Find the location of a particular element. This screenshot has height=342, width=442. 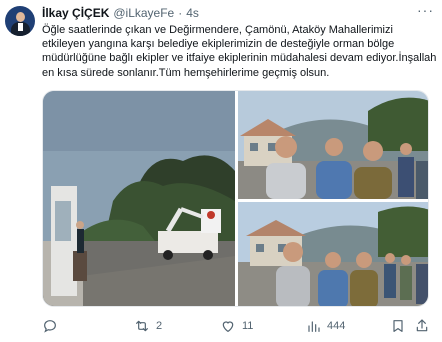

bookmark-button is located at coordinates (398, 326).